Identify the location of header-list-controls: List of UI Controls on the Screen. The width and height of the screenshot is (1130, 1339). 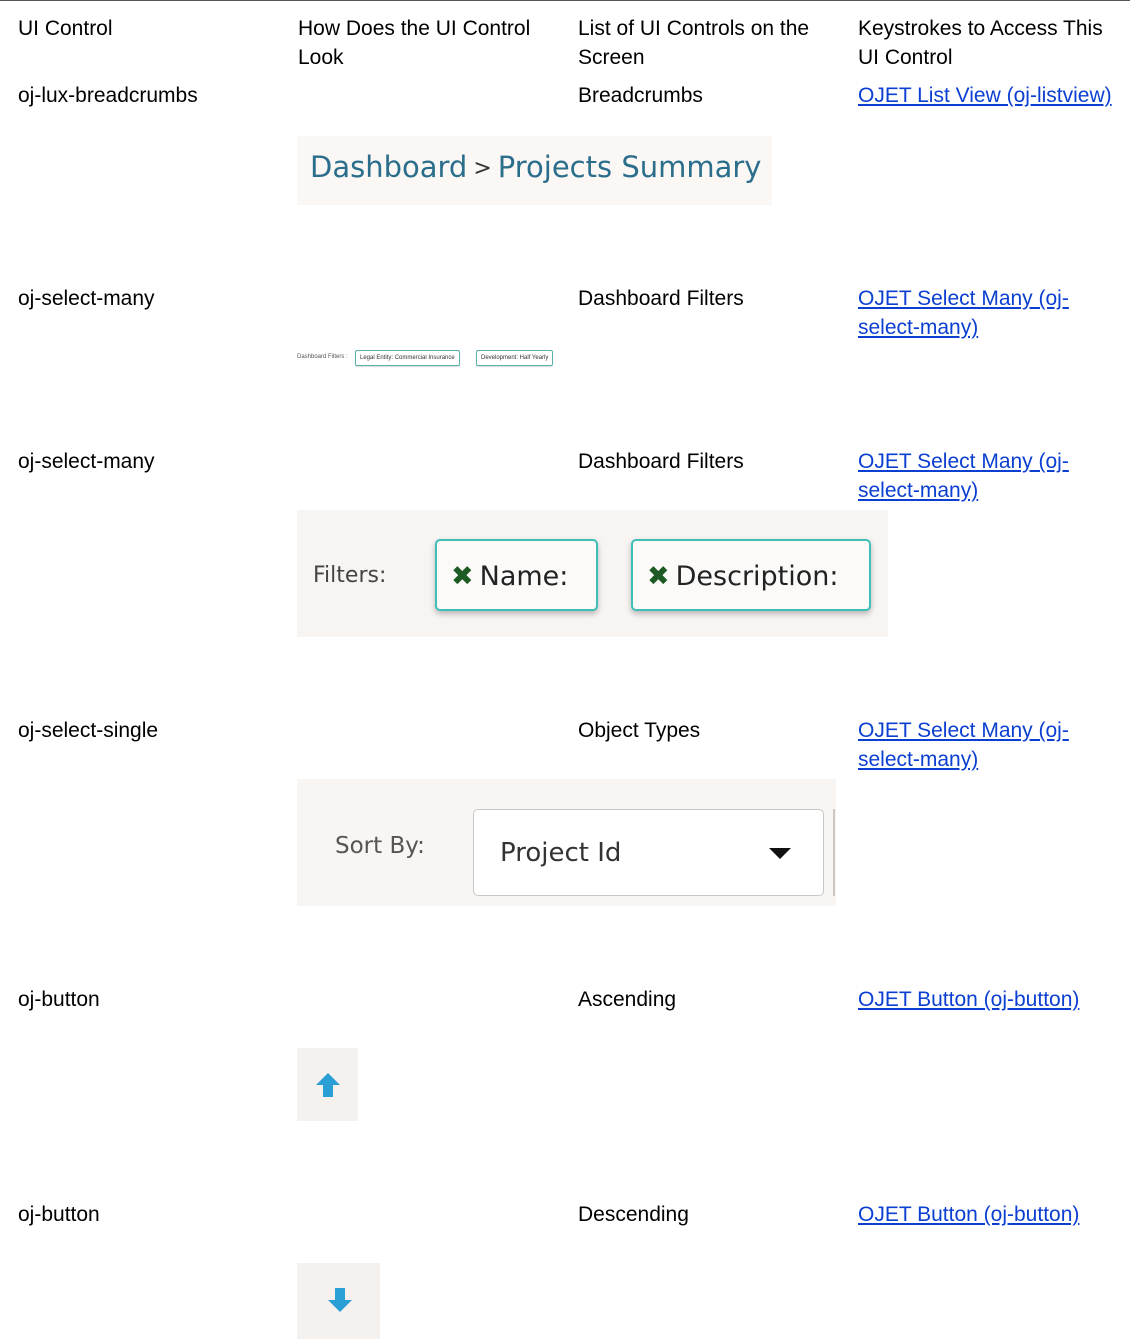
(694, 43).